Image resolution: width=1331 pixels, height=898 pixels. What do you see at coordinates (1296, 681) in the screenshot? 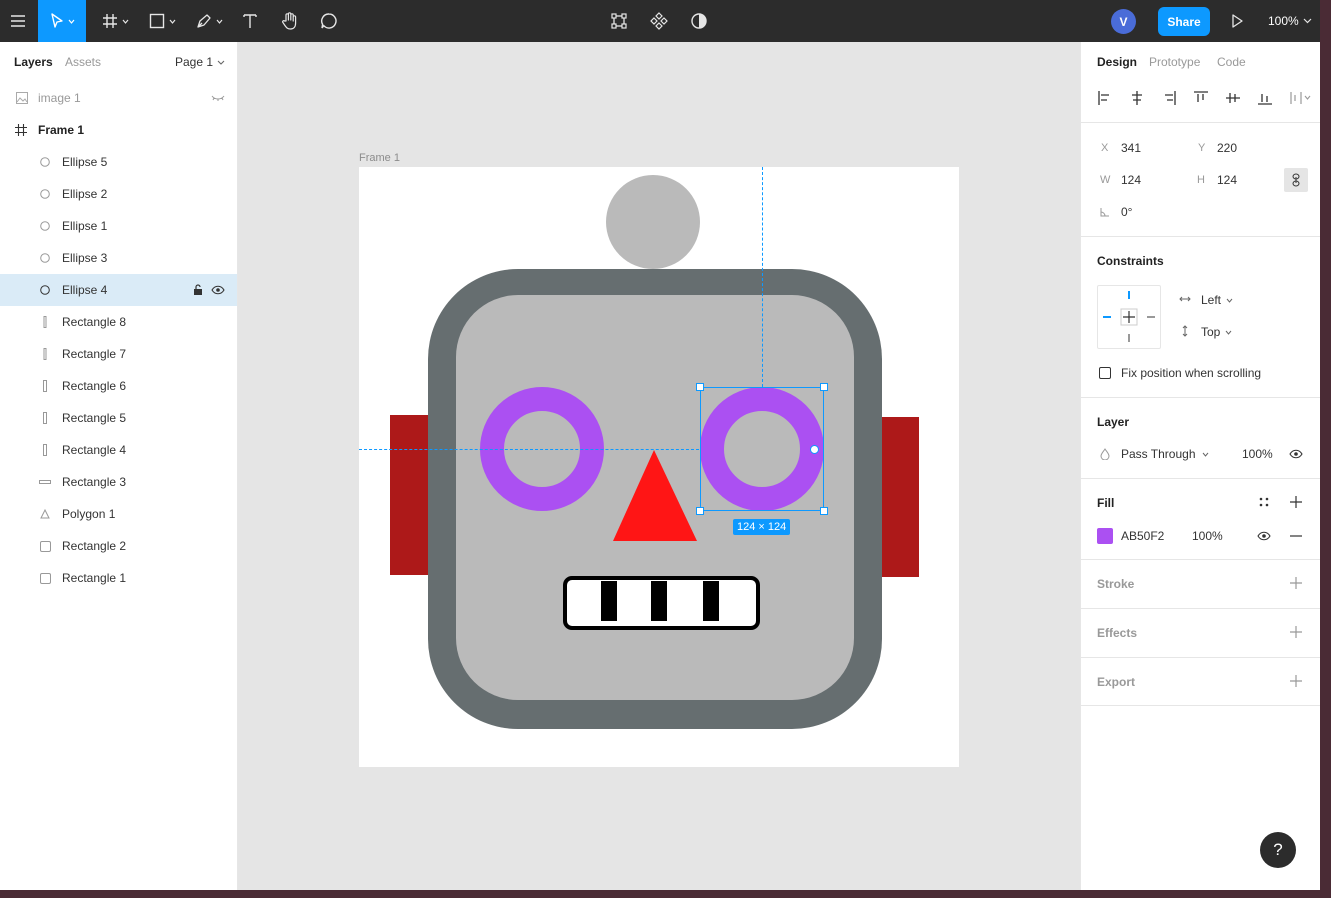
I see `add-export-icon` at bounding box center [1296, 681].